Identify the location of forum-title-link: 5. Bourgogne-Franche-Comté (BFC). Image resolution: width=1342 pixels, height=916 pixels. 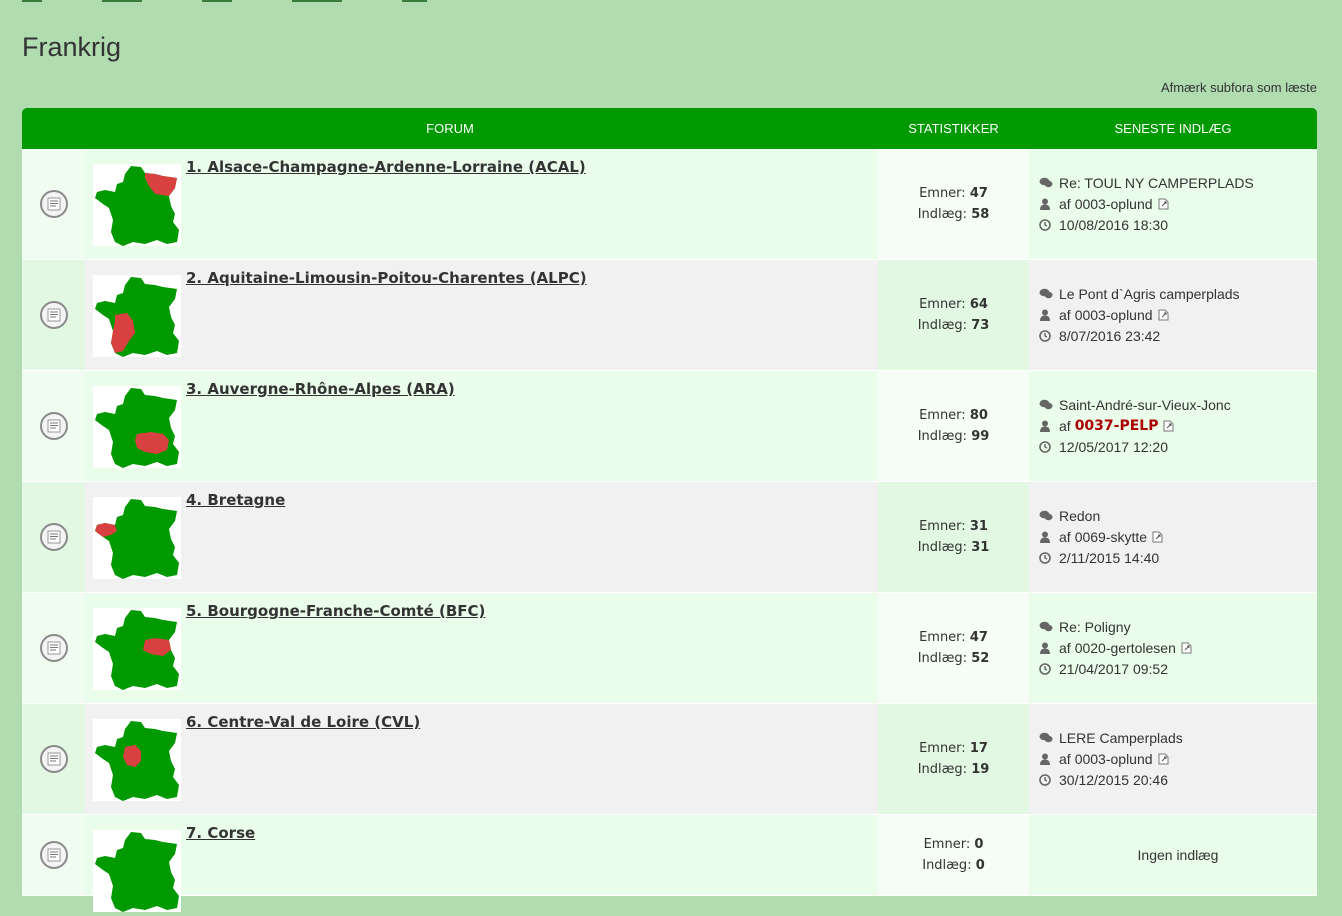
(335, 611).